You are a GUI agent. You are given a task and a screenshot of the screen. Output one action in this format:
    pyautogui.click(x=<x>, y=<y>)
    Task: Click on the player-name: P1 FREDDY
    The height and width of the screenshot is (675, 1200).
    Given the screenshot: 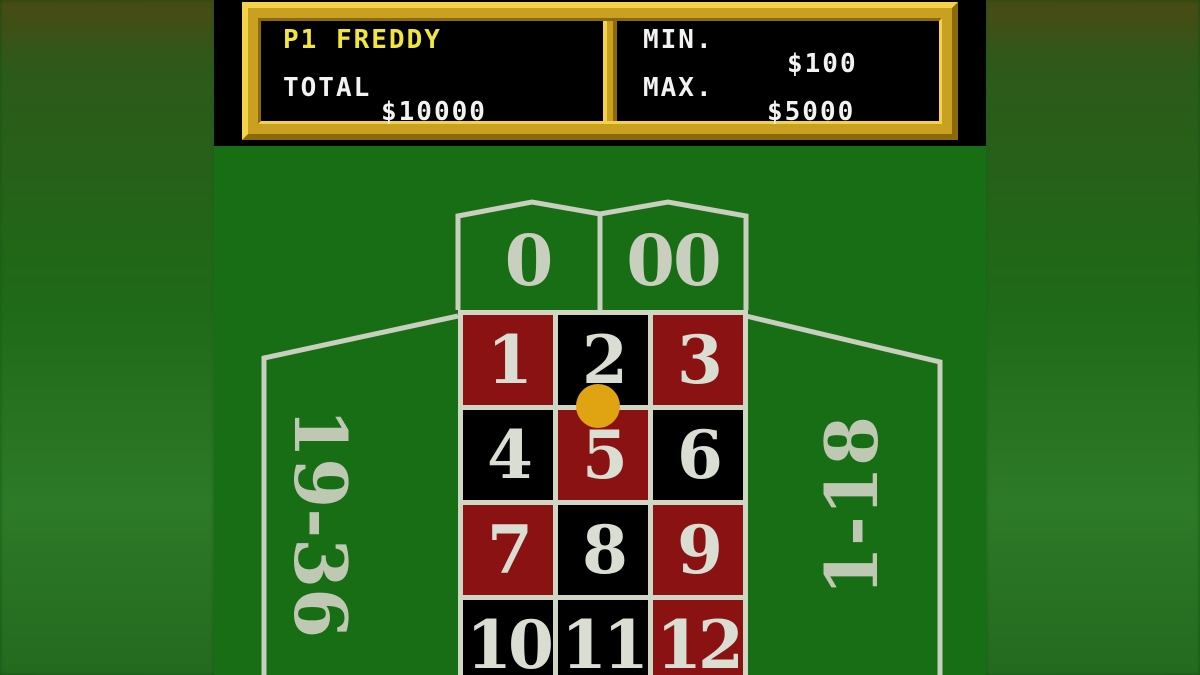 What is the action you would take?
    pyautogui.click(x=362, y=40)
    